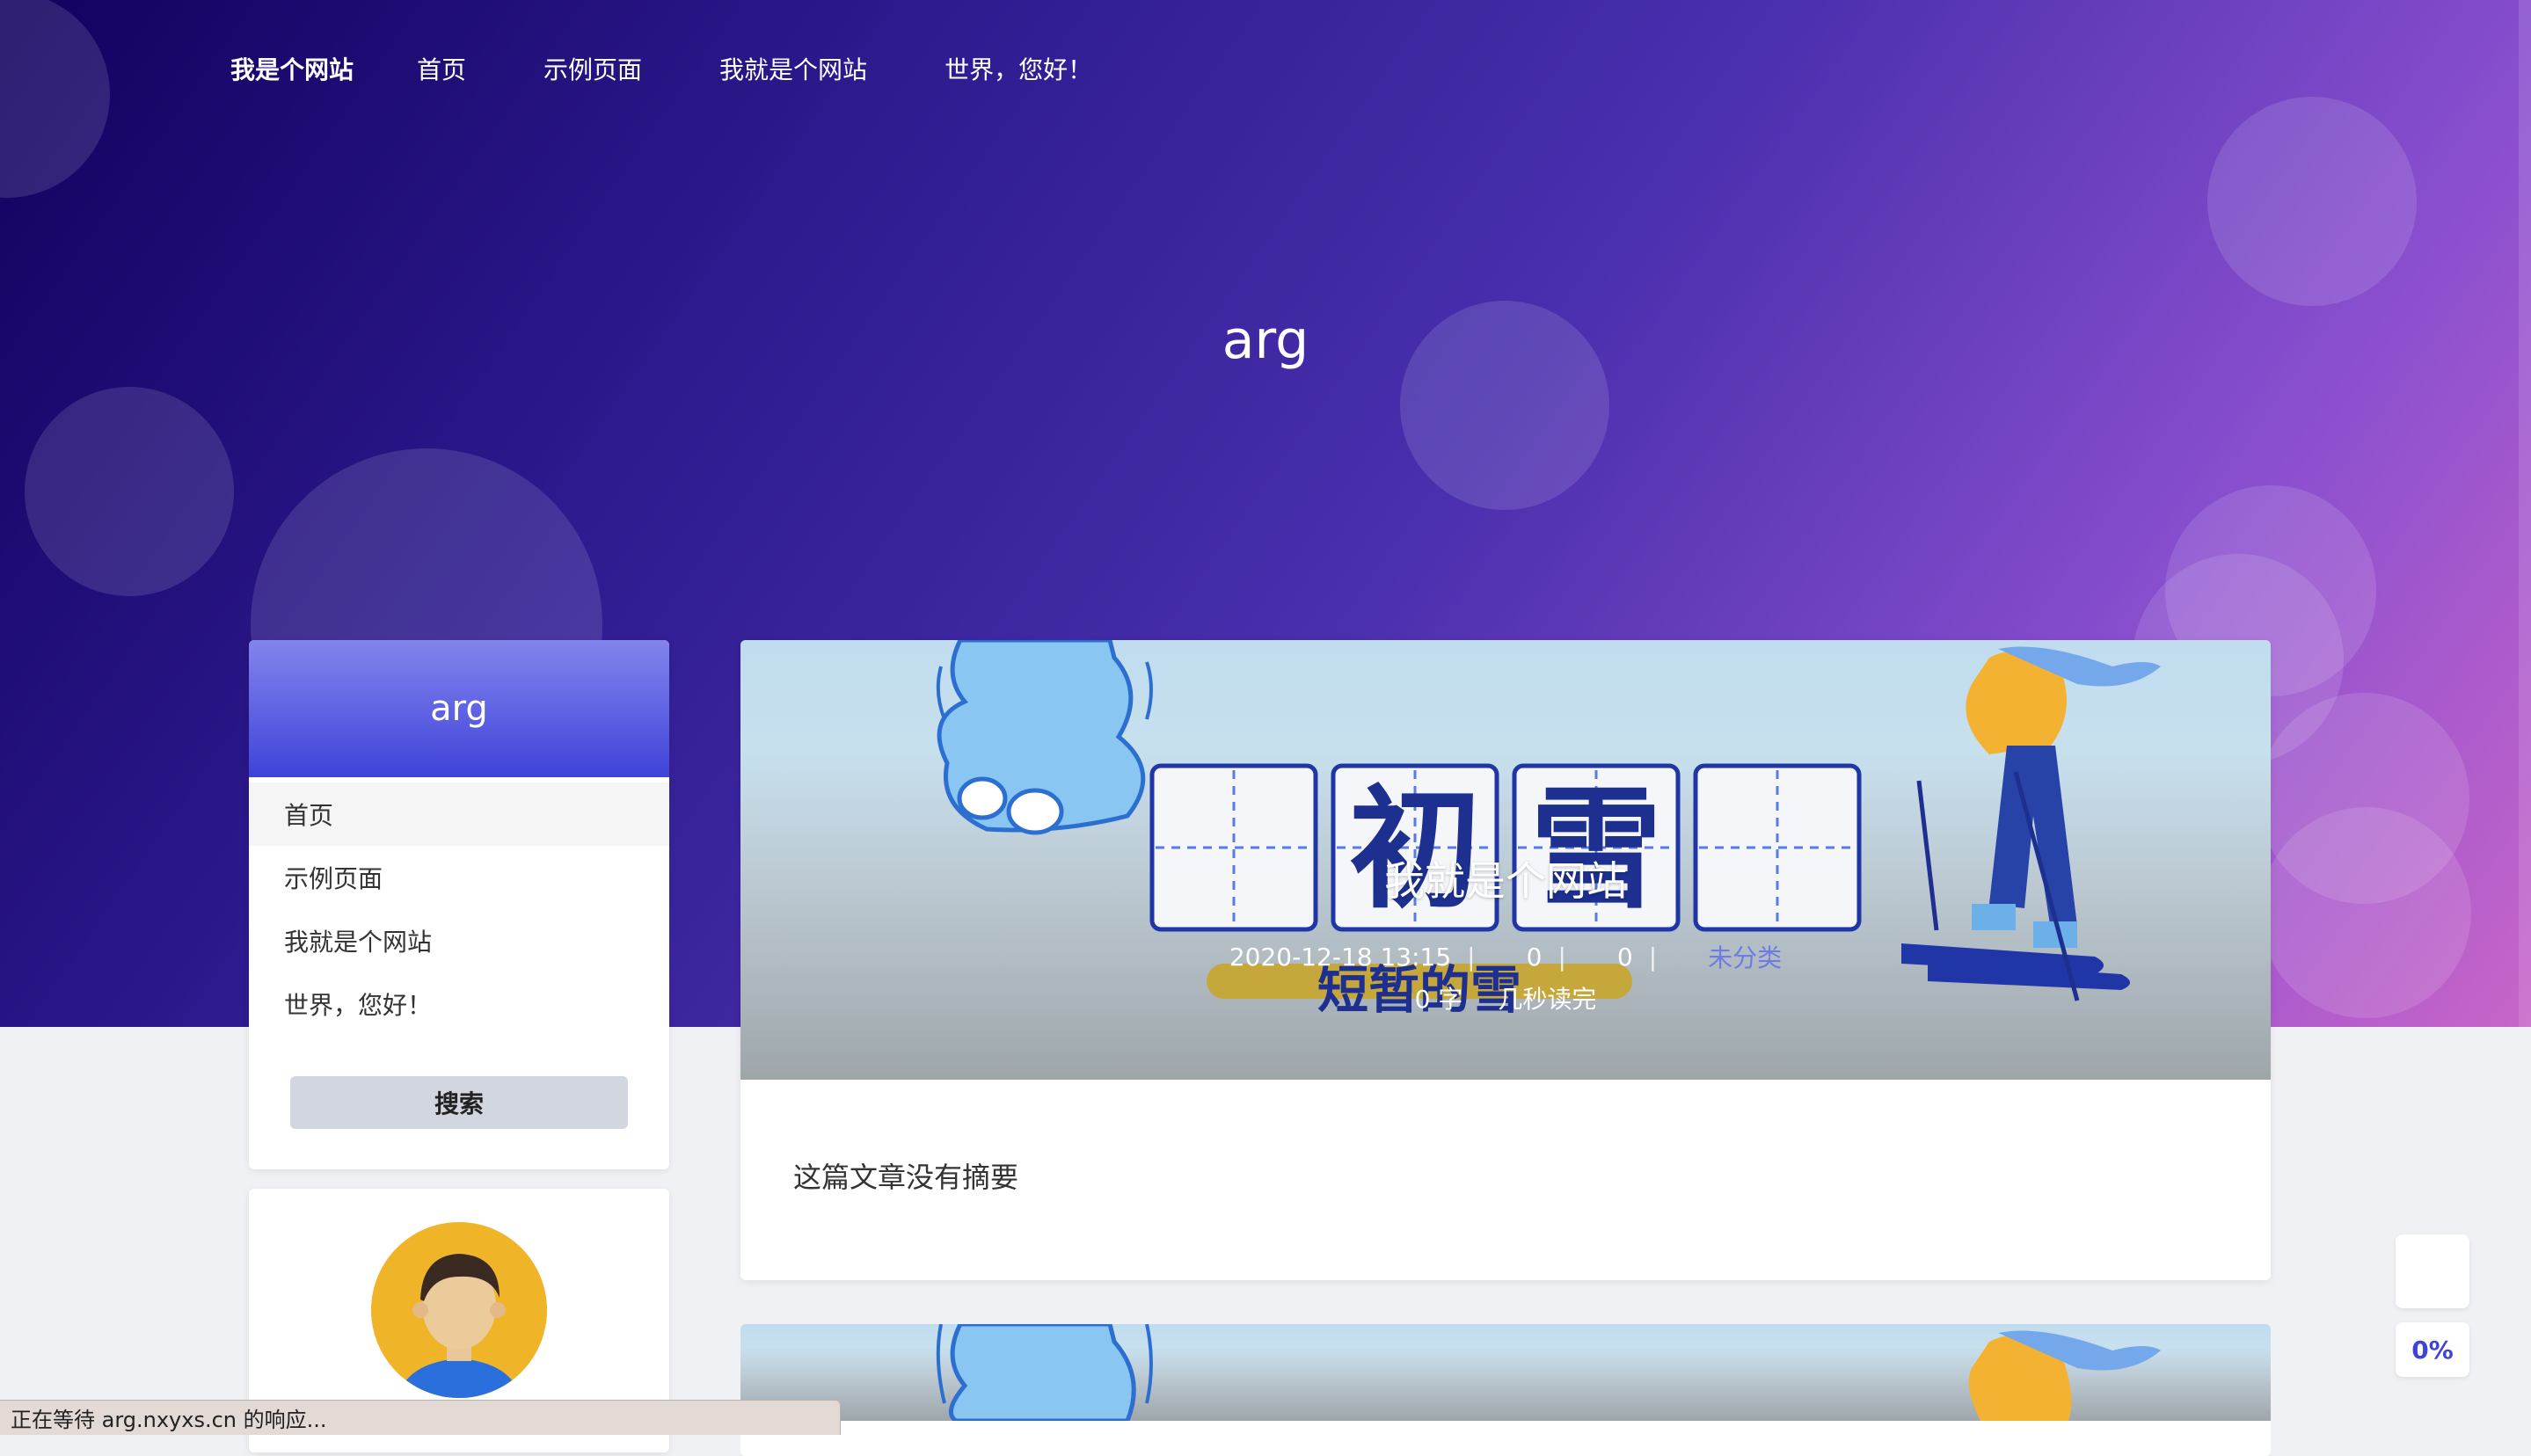  I want to click on cover-illustration, so click(1548, 1372).